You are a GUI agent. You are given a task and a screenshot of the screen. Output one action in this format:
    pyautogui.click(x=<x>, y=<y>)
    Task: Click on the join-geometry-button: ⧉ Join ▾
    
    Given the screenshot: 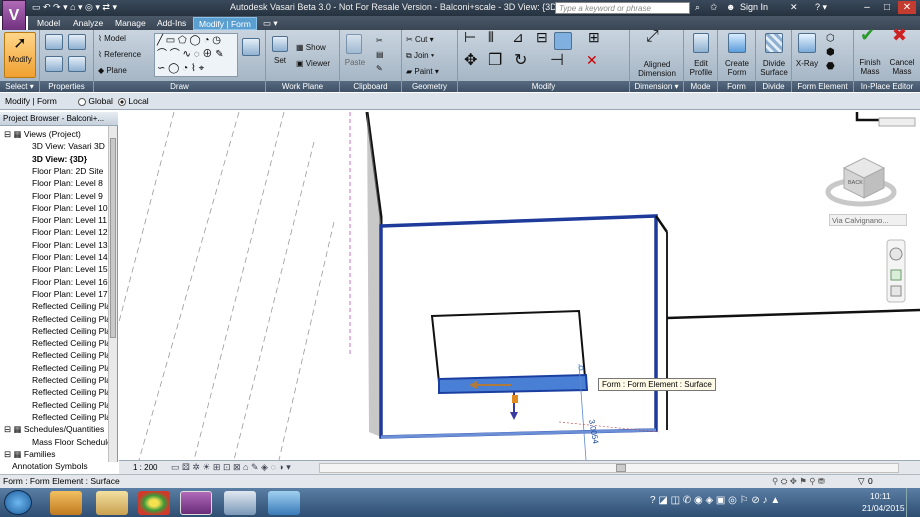 What is the action you would take?
    pyautogui.click(x=420, y=55)
    